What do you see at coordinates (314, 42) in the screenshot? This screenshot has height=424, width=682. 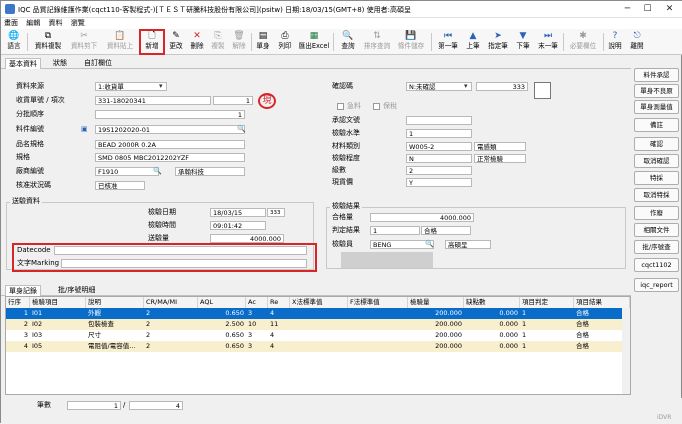 I see `export-excel-button: ▦ 匯出Excel` at bounding box center [314, 42].